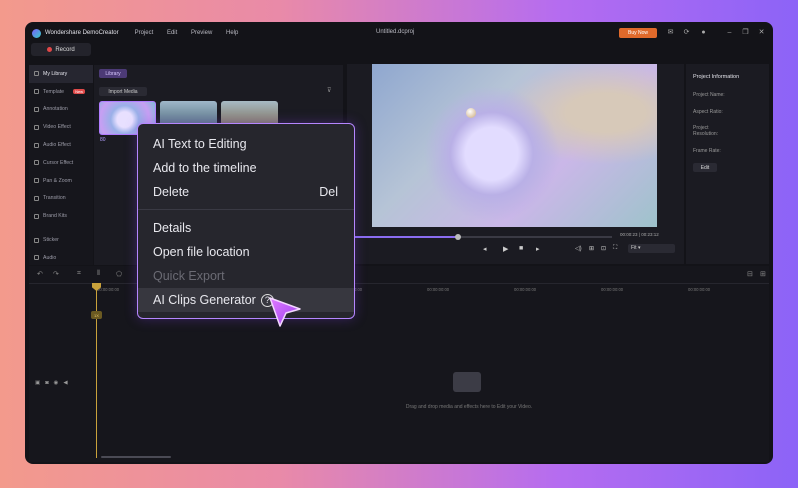  Describe the element at coordinates (36, 127) in the screenshot. I see `video-effect-icon` at that location.